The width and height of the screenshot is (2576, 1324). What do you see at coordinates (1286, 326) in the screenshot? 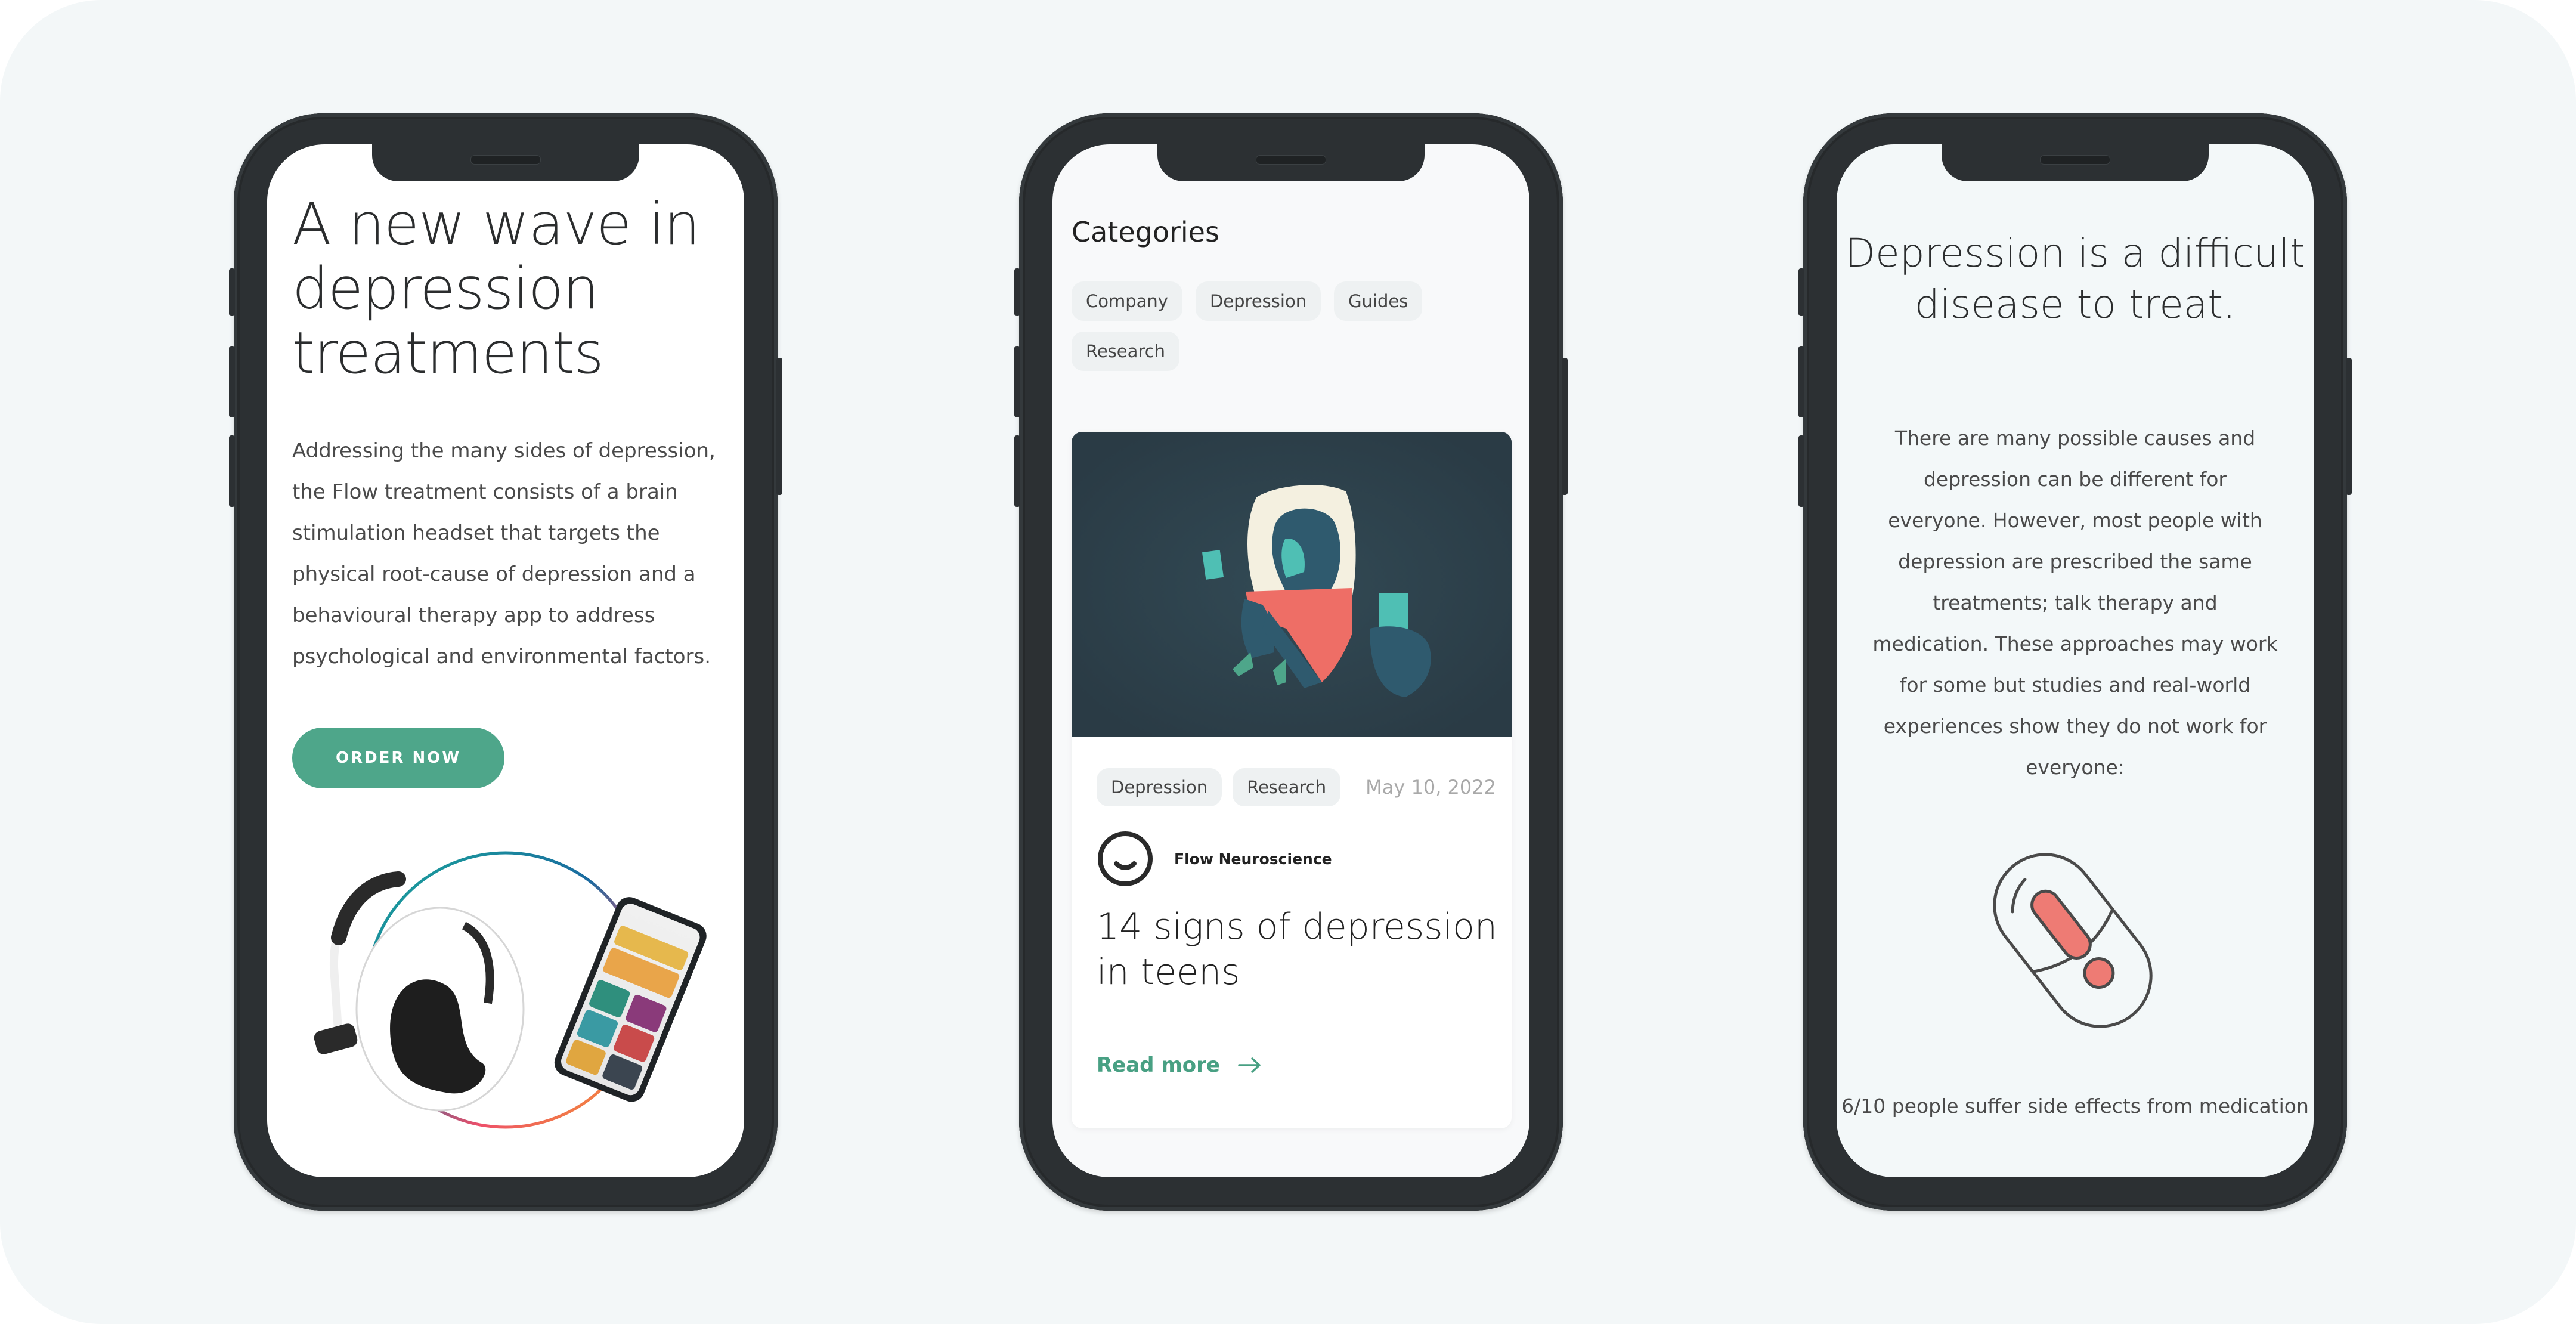
I see `category-chip-list: Company Depression Guides Research` at bounding box center [1286, 326].